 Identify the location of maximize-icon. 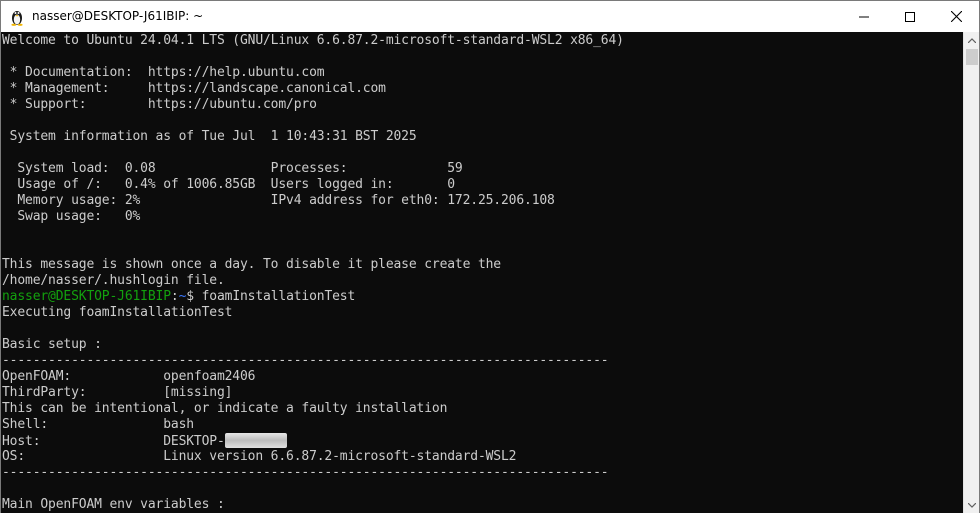
(910, 16).